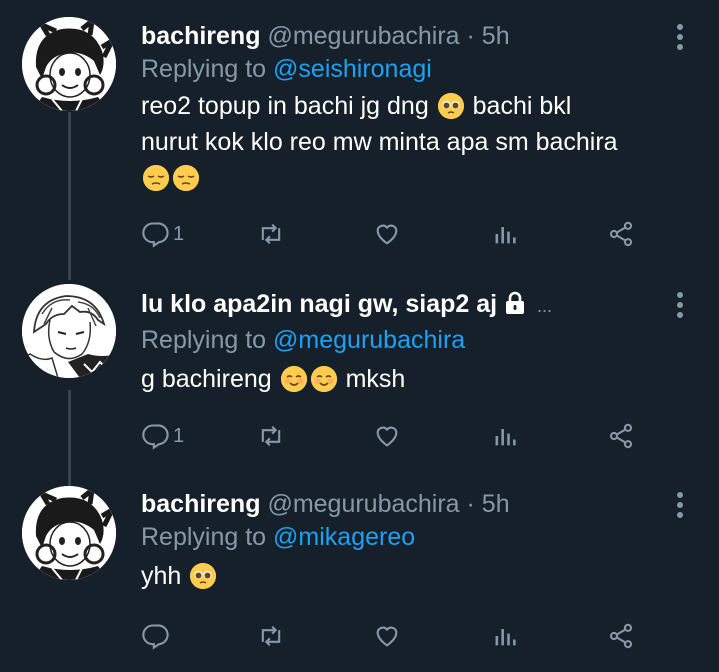 This screenshot has height=672, width=719. What do you see at coordinates (285, 106) in the screenshot?
I see `tweet-text-part: reo2 topup in bachi jg dng` at bounding box center [285, 106].